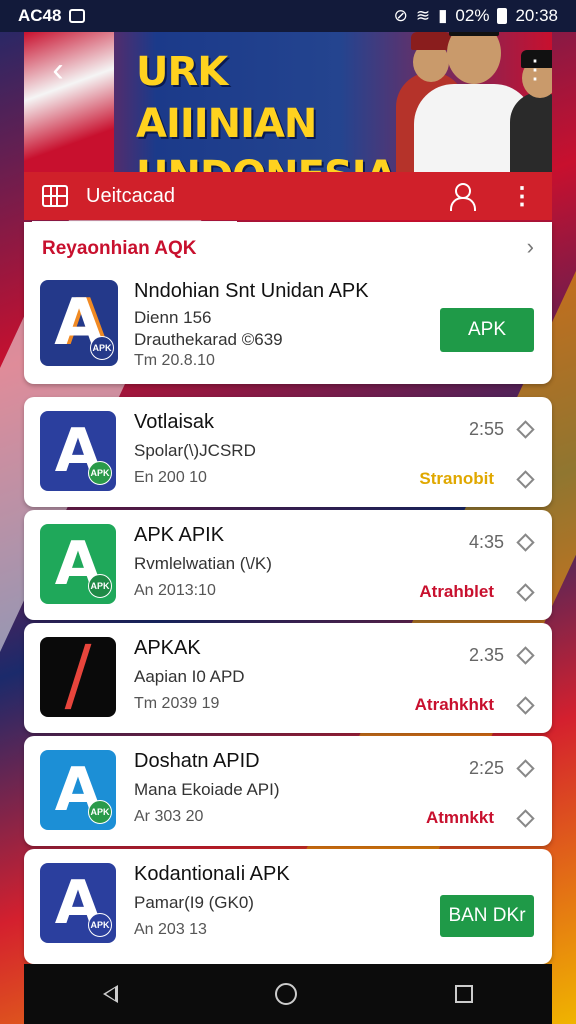  Describe the element at coordinates (462, 196) in the screenshot. I see `user-icon` at that location.